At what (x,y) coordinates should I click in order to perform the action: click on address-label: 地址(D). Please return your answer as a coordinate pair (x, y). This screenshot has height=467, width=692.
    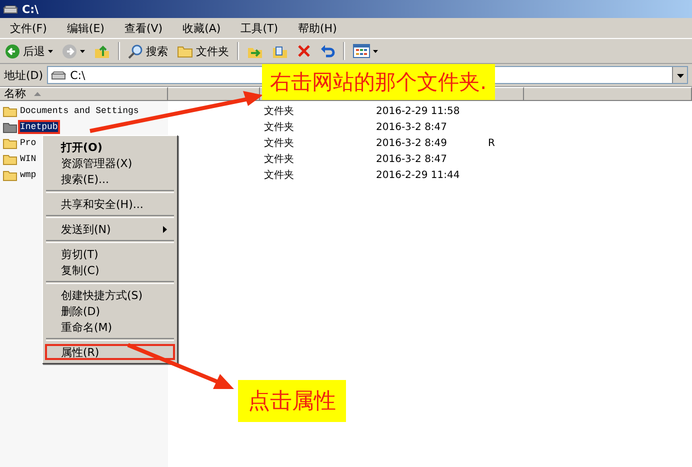
    Looking at the image, I should click on (24, 75).